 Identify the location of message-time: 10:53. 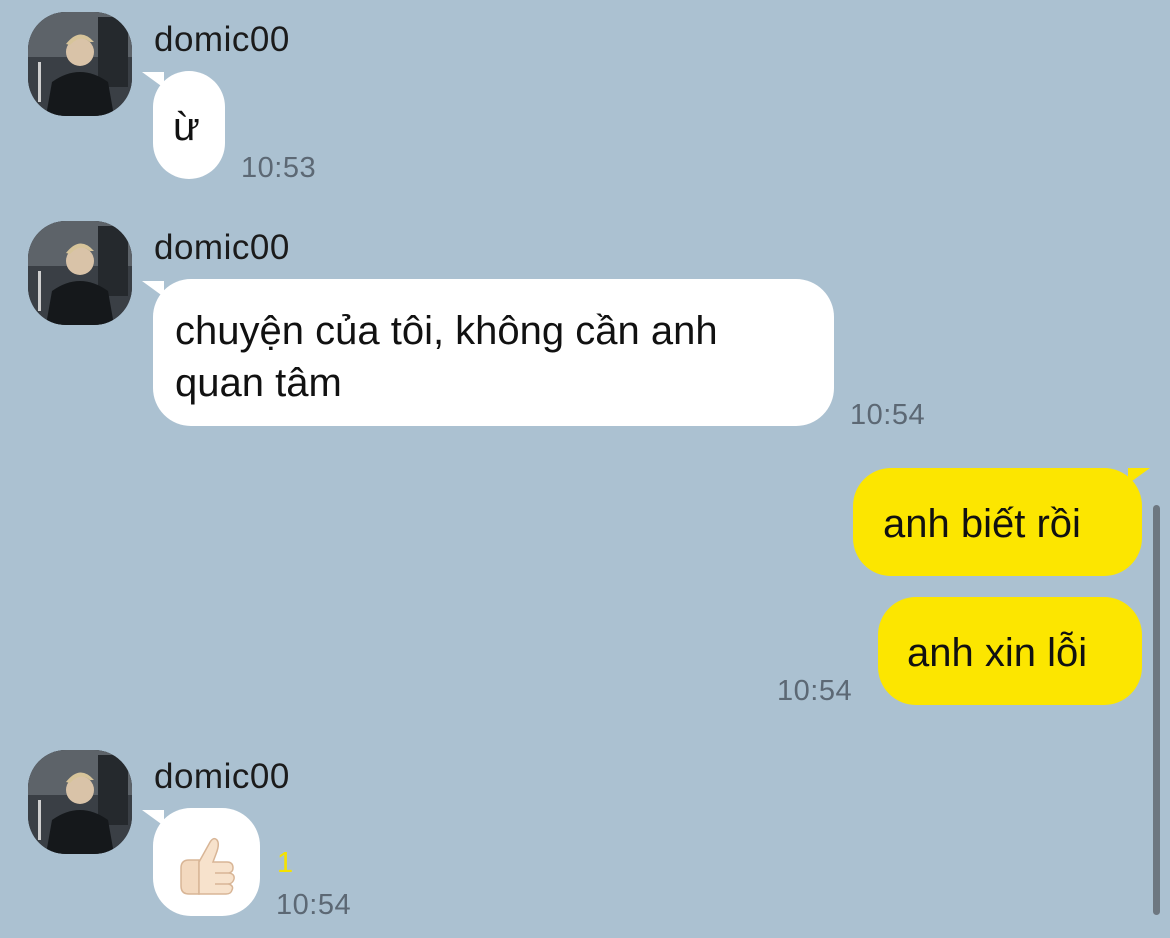
(279, 168).